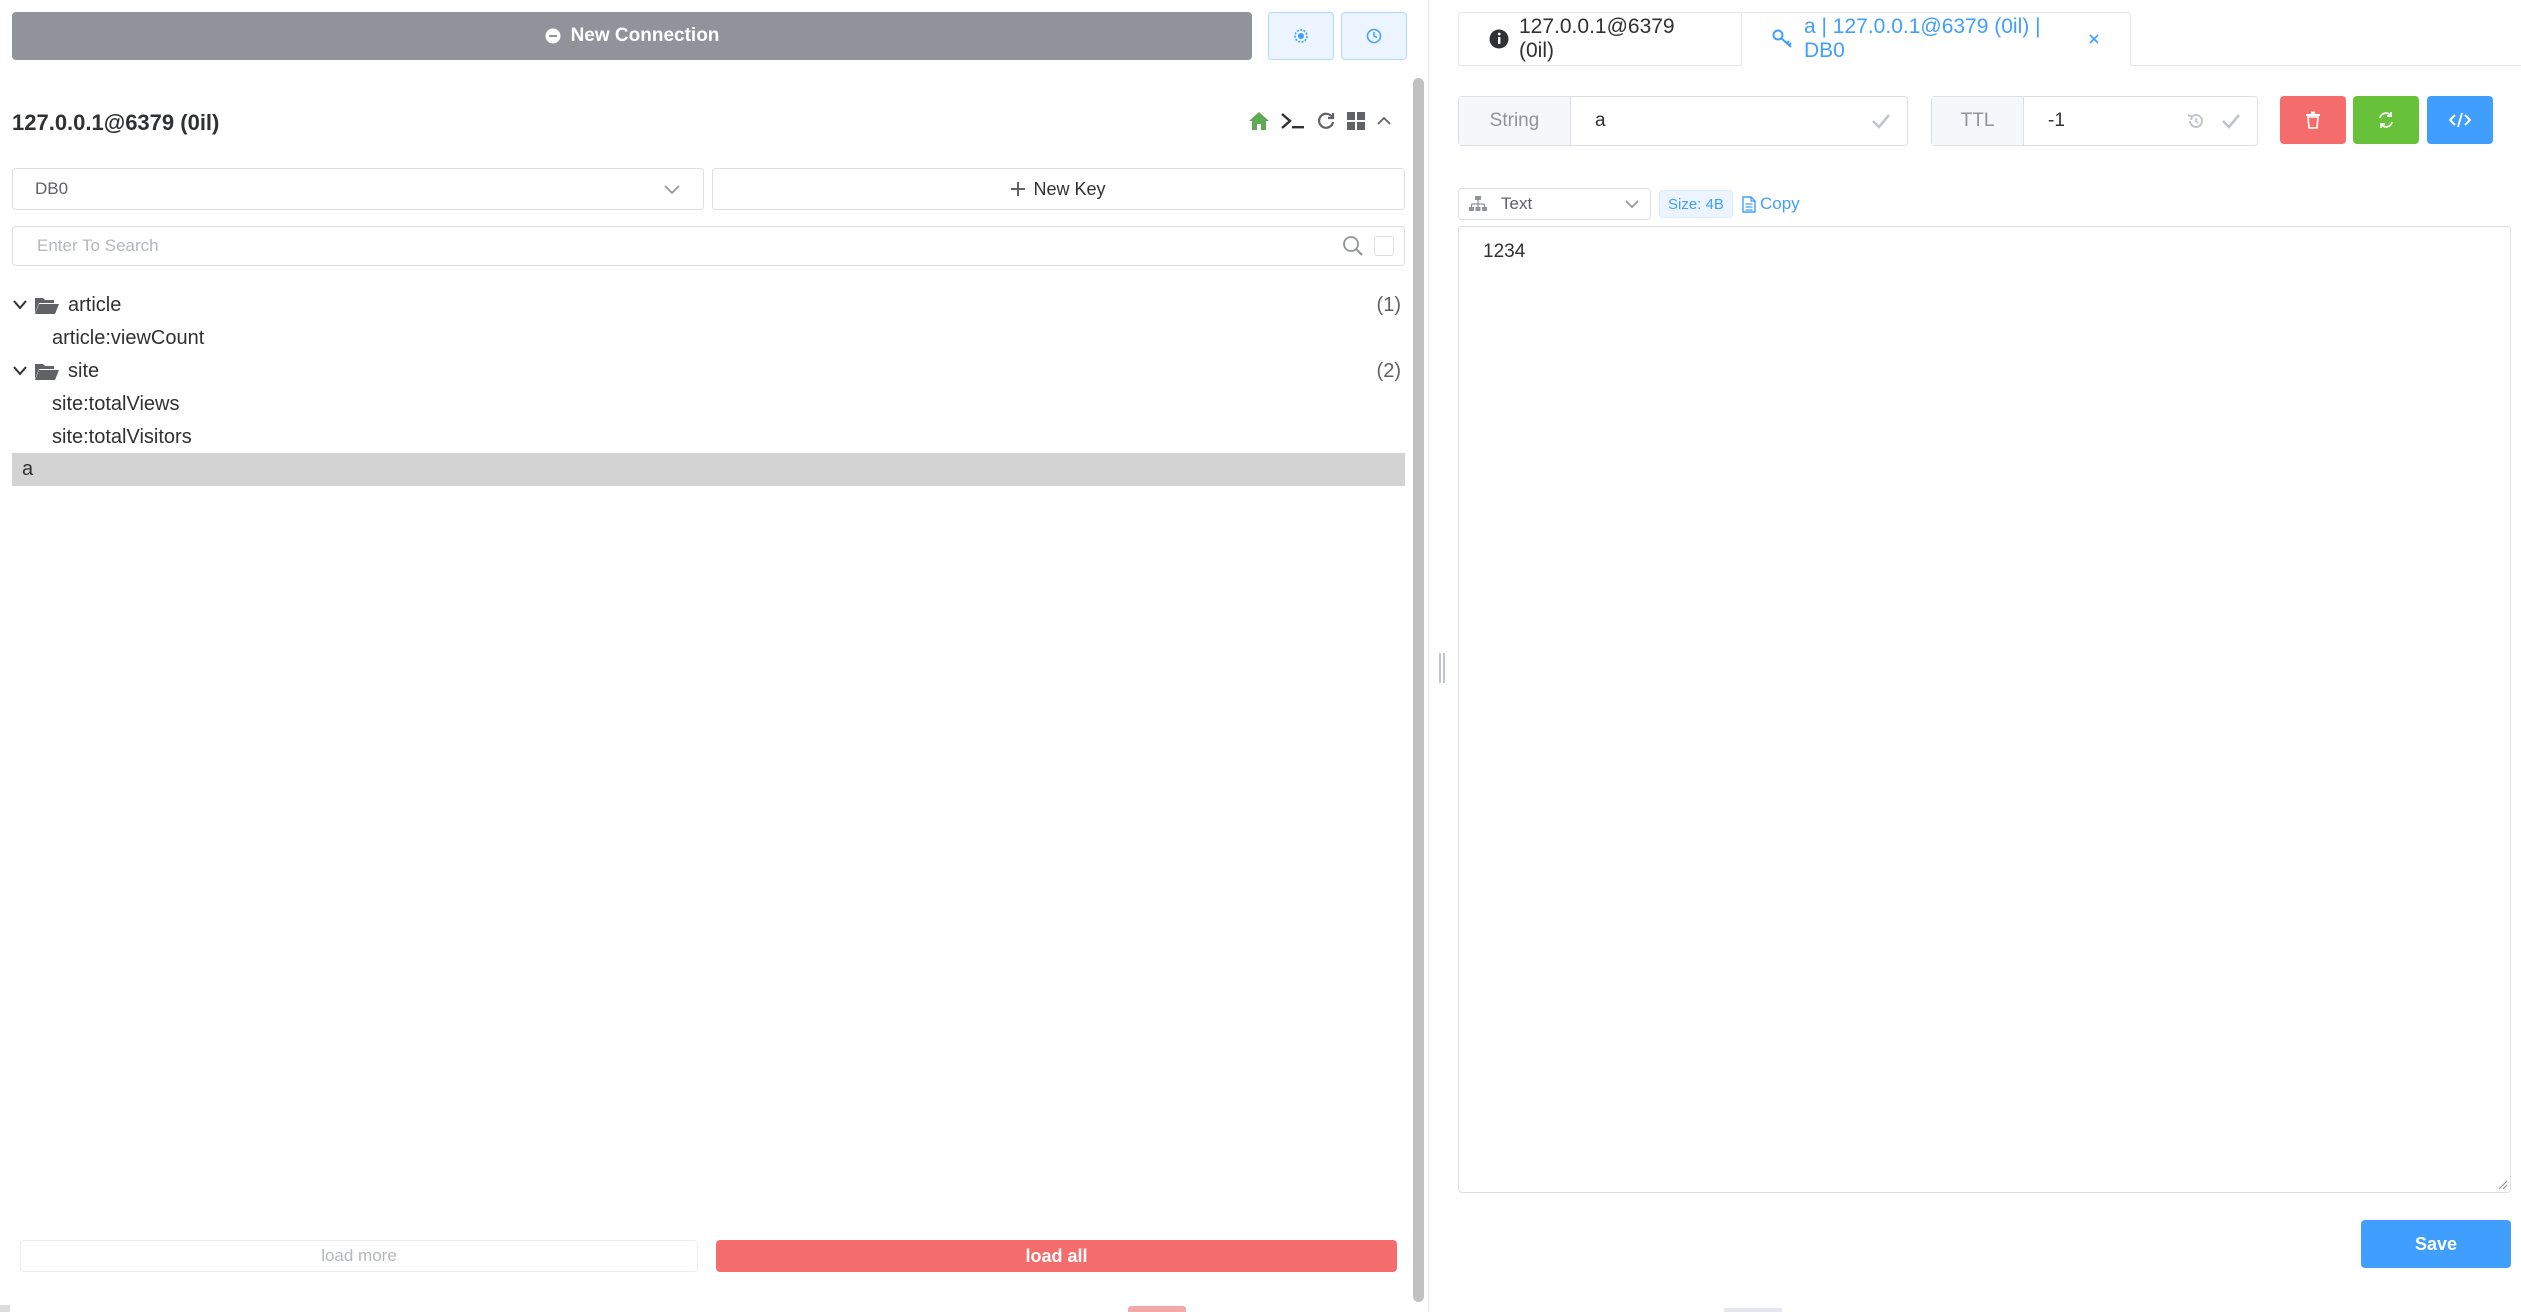 The width and height of the screenshot is (2521, 1312). What do you see at coordinates (1384, 121) in the screenshot?
I see `chevron-up-icon` at bounding box center [1384, 121].